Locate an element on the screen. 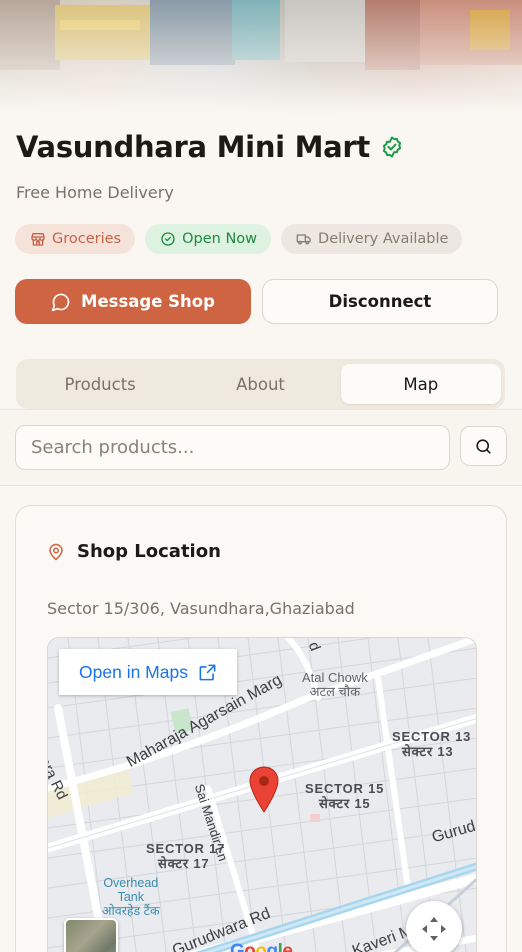 Image resolution: width=522 pixels, height=952 pixels. badge-groceries: Groceries is located at coordinates (75, 239).